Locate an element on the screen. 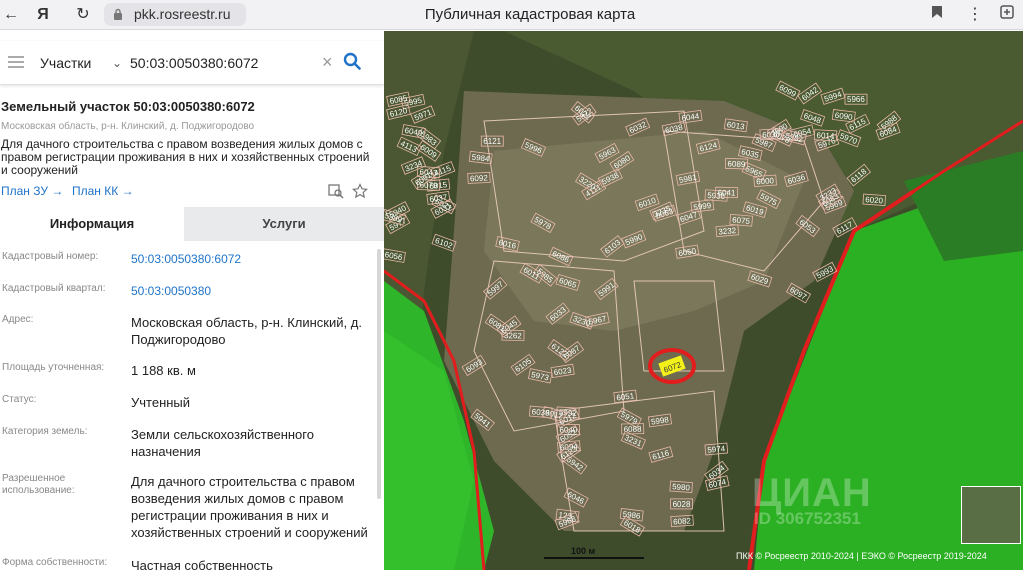 Image resolution: width=1023 pixels, height=570 pixels. row-value: 1 188 кв. м is located at coordinates (163, 370).